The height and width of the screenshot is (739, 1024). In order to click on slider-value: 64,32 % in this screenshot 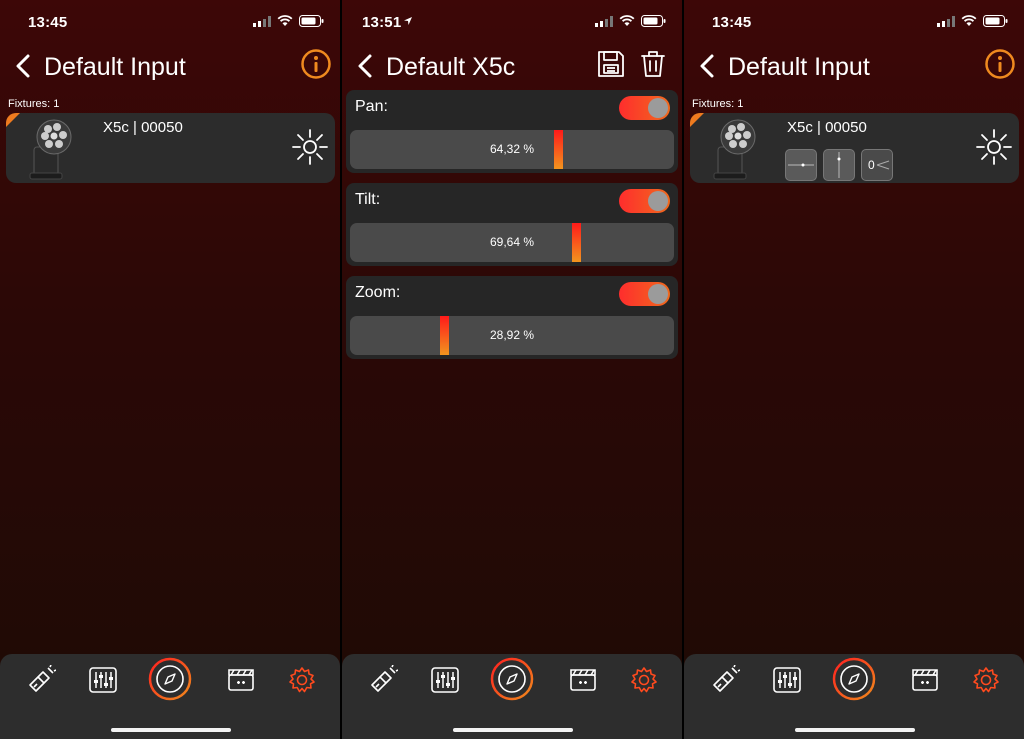, I will do `click(512, 149)`.